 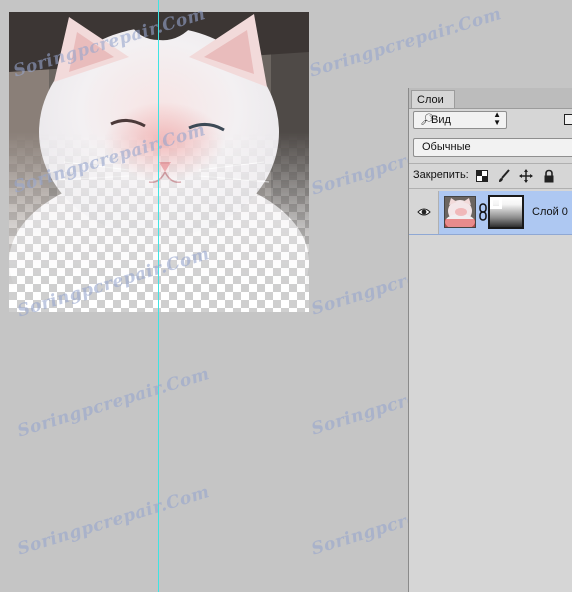 I want to click on layer-filter-dropdown: 🔎︎ Вид ▲ ▼, so click(x=460, y=120).